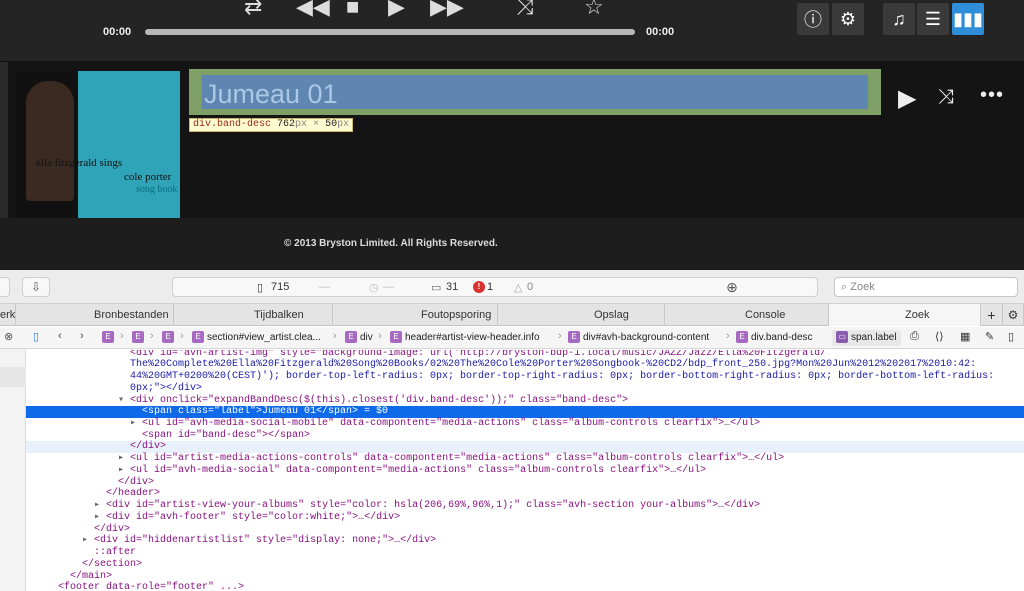 Image resolution: width=1024 pixels, height=591 pixels. I want to click on shuffle-icon: ⤨, so click(525, 9).